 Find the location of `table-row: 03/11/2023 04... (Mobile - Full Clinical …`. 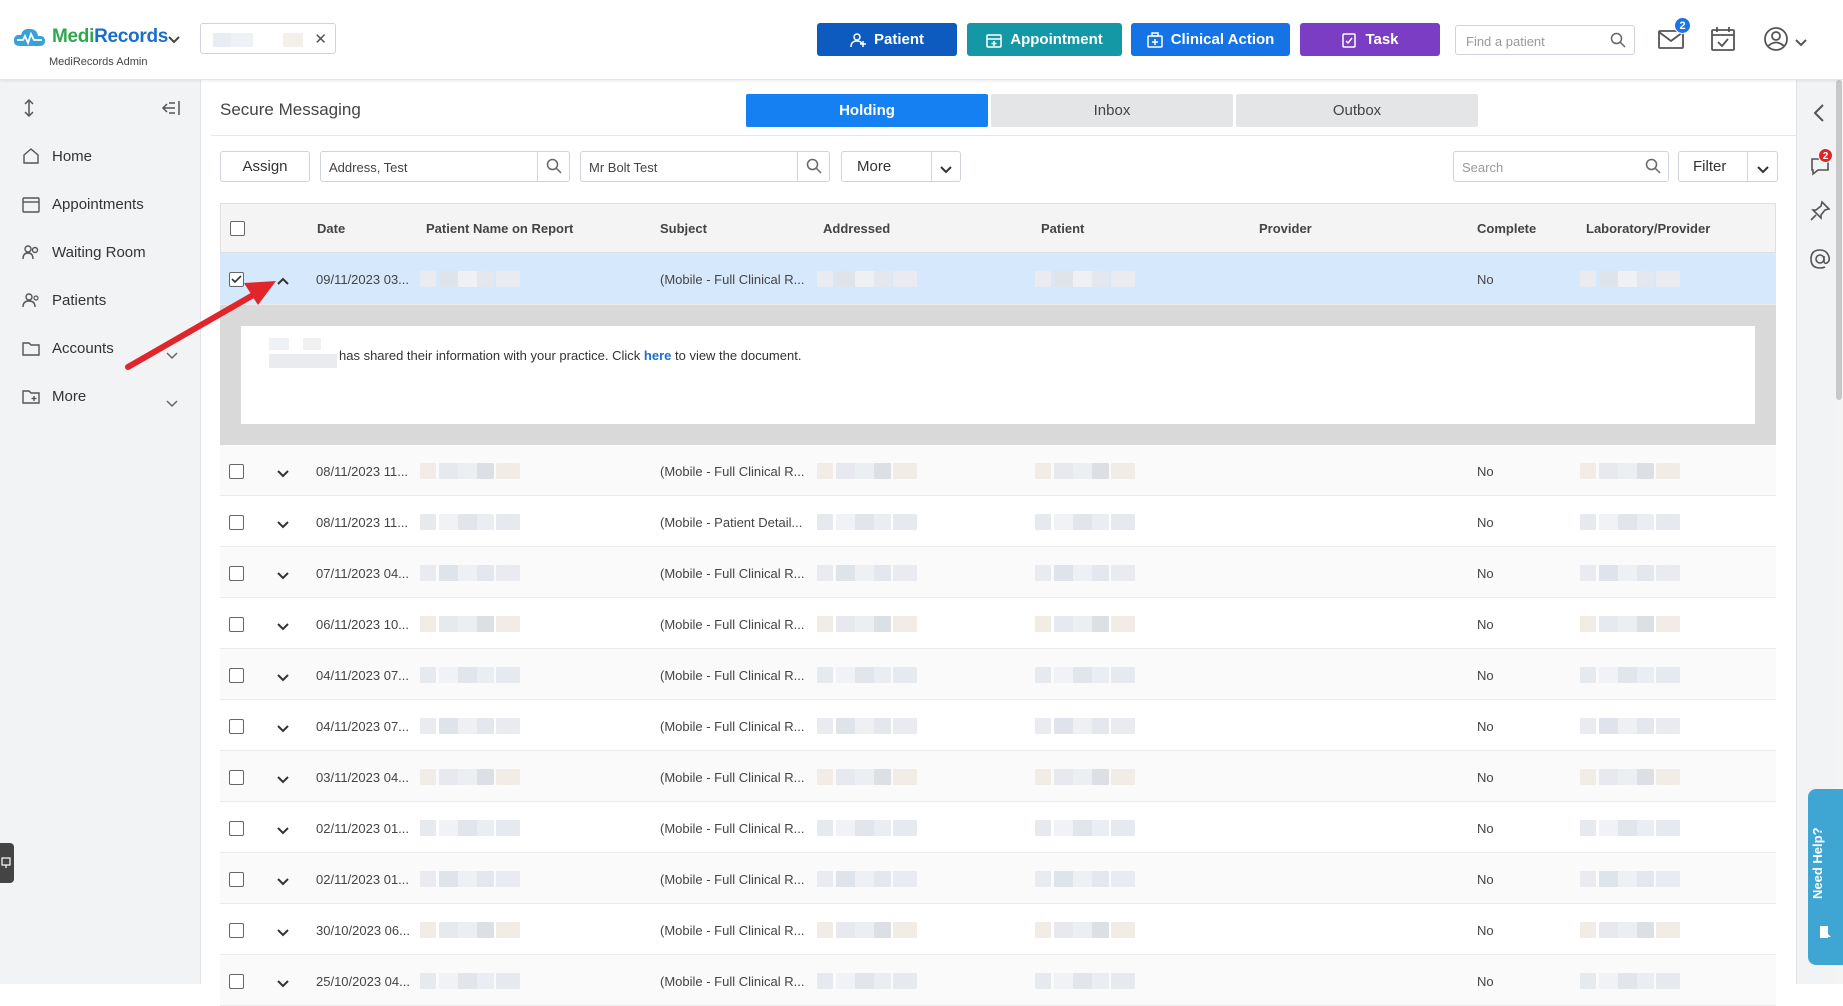

table-row: 03/11/2023 04... (Mobile - Full Clinical … is located at coordinates (998, 776).